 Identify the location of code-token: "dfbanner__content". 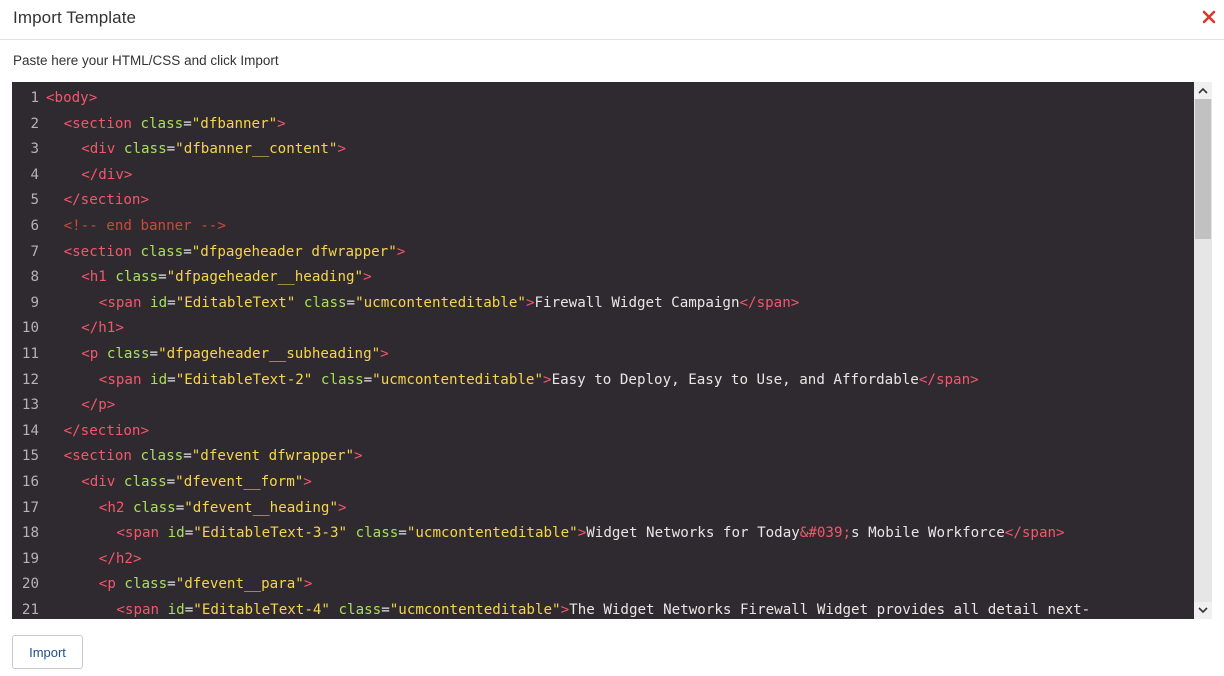
(256, 149).